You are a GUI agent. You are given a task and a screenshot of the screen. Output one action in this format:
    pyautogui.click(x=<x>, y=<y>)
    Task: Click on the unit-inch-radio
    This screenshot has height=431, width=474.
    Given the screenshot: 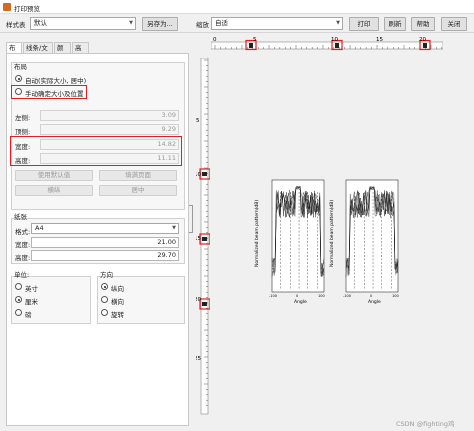 What is the action you would take?
    pyautogui.click(x=18, y=286)
    